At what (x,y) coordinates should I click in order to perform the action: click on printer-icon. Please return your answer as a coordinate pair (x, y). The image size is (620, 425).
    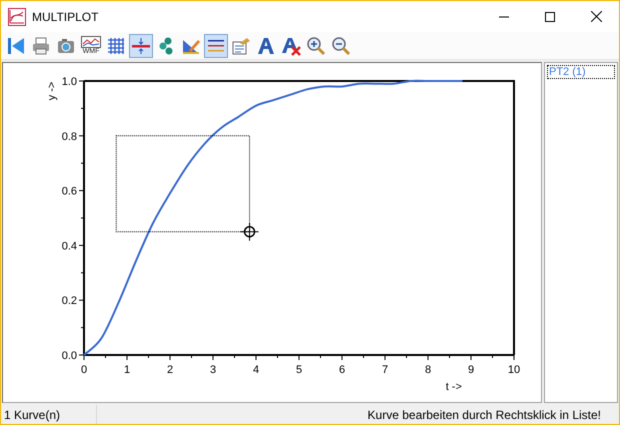
    Looking at the image, I should click on (41, 46).